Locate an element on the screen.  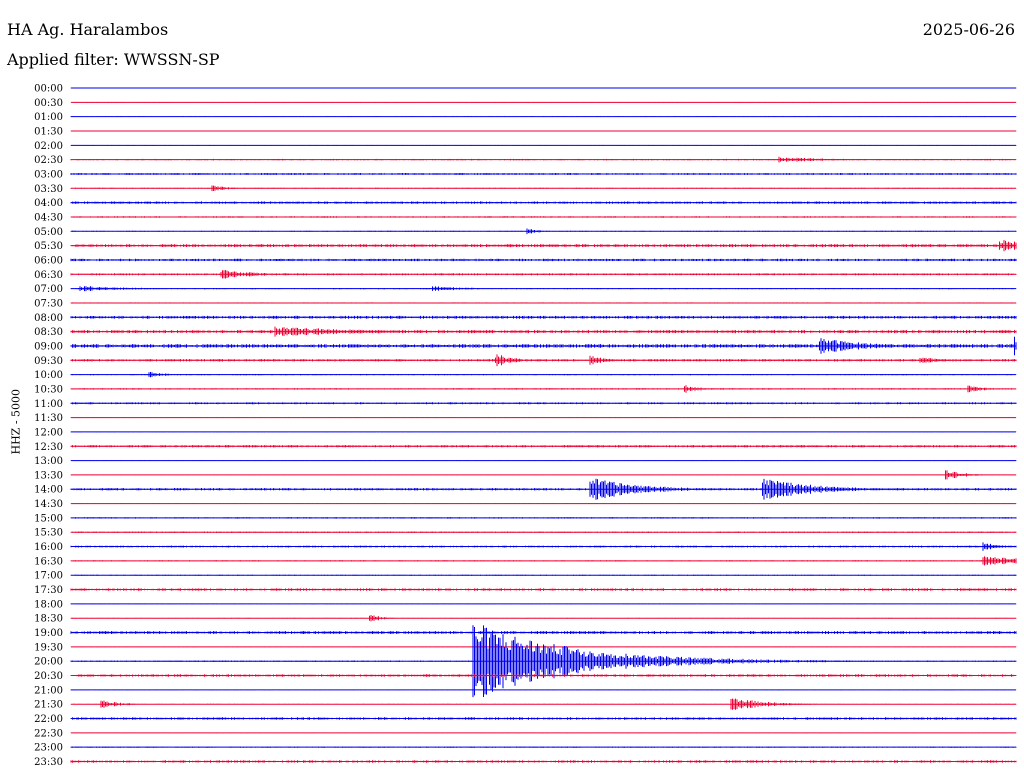
time-tick-label: 20:00 is located at coordinates (48, 662).